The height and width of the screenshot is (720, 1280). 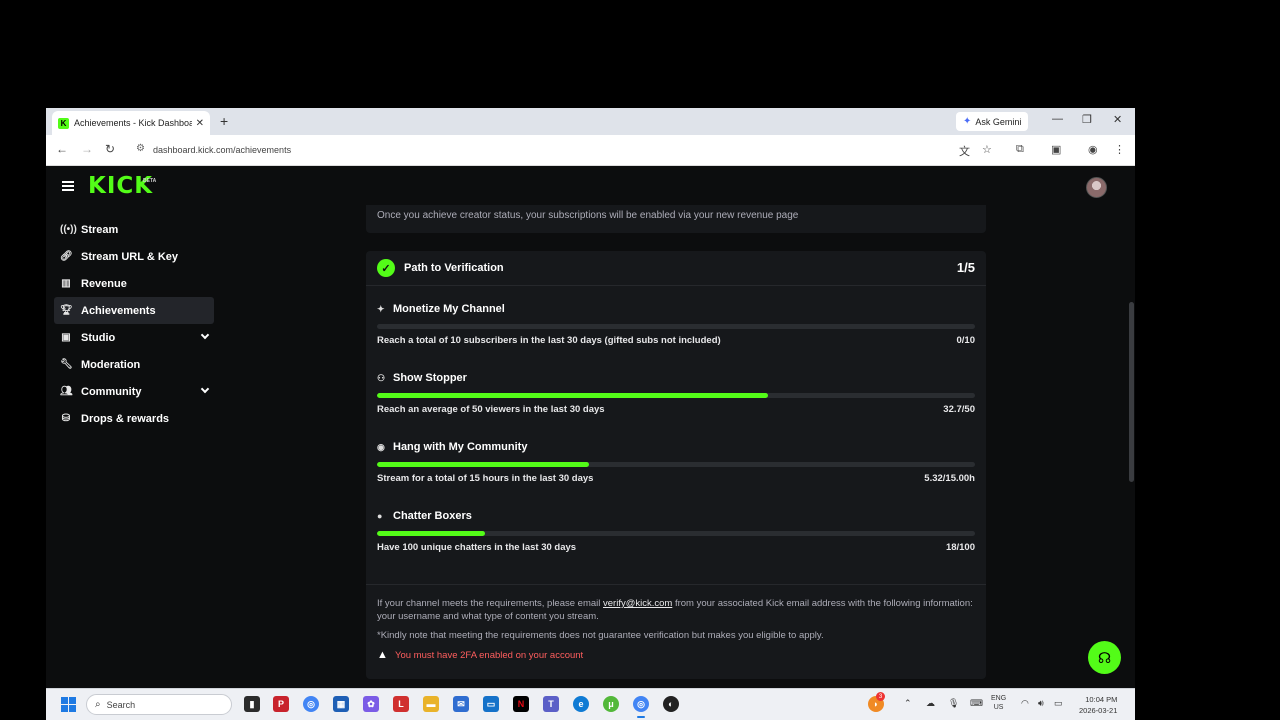 What do you see at coordinates (134, 229) in the screenshot?
I see `sidebar-item-stream: ((•)) Stream` at bounding box center [134, 229].